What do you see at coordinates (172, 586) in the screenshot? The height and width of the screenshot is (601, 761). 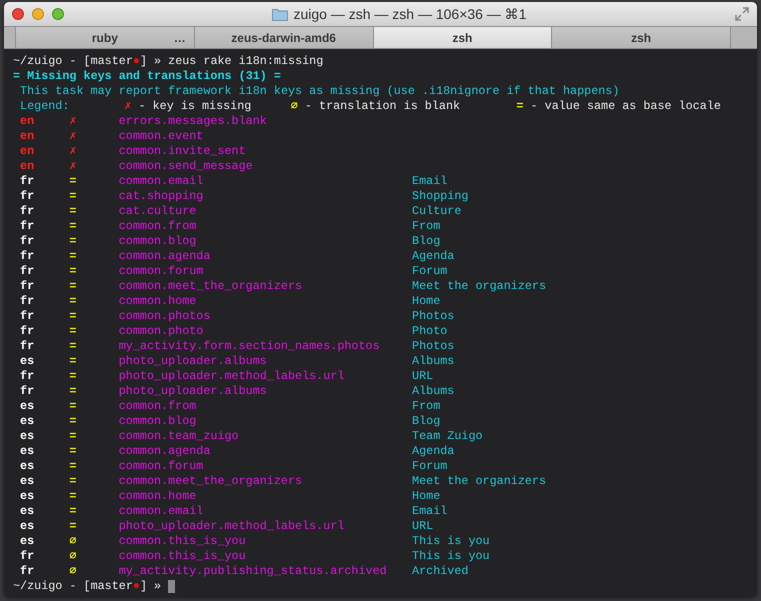 I see `cursor-icon` at bounding box center [172, 586].